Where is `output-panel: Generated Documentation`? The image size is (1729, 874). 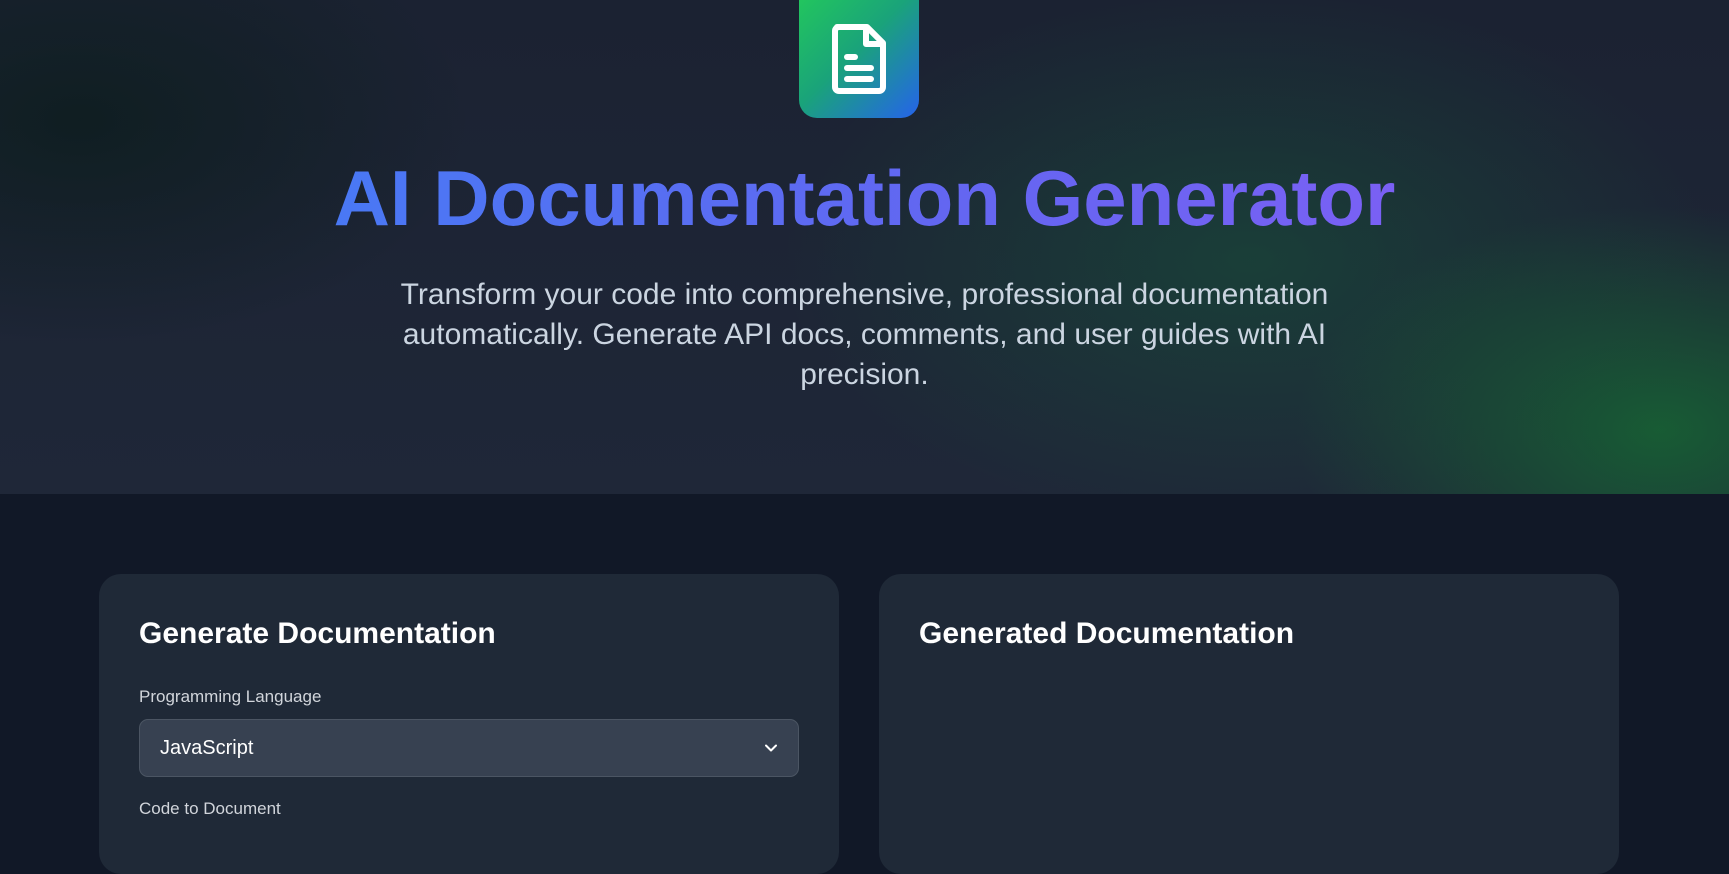
output-panel: Generated Documentation is located at coordinates (1249, 724).